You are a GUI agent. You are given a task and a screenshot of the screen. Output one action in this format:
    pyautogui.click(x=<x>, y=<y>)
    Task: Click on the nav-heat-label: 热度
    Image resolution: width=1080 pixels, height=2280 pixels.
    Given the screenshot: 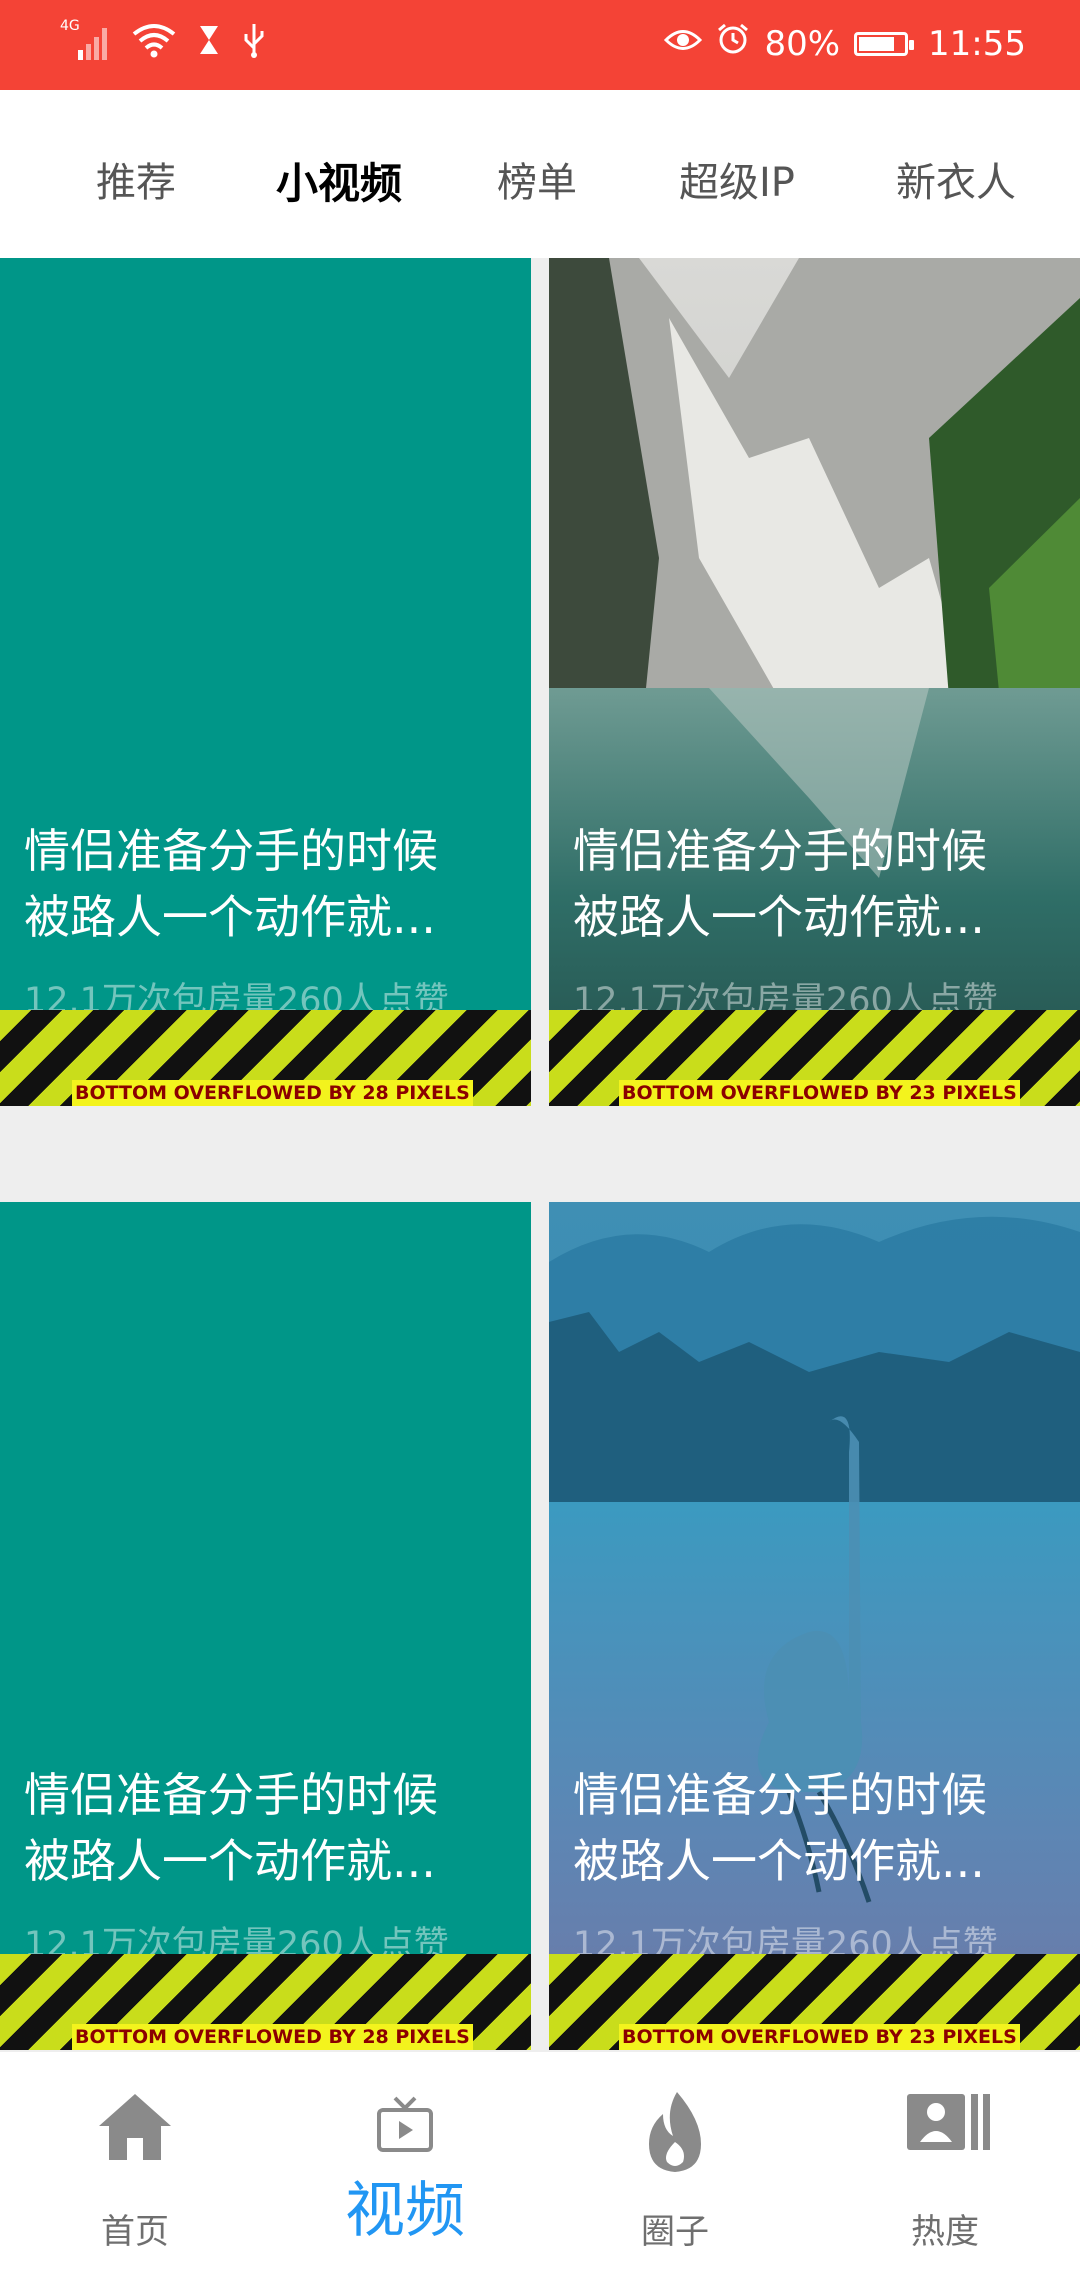 What is the action you would take?
    pyautogui.click(x=945, y=2232)
    